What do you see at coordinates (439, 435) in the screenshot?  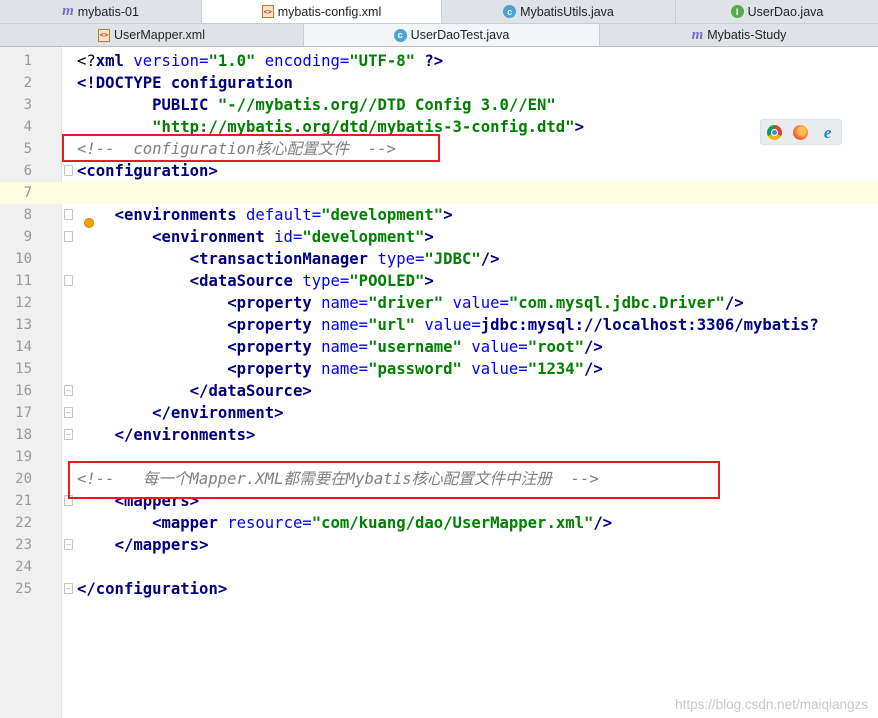 I see `code-line: 18 </environments>` at bounding box center [439, 435].